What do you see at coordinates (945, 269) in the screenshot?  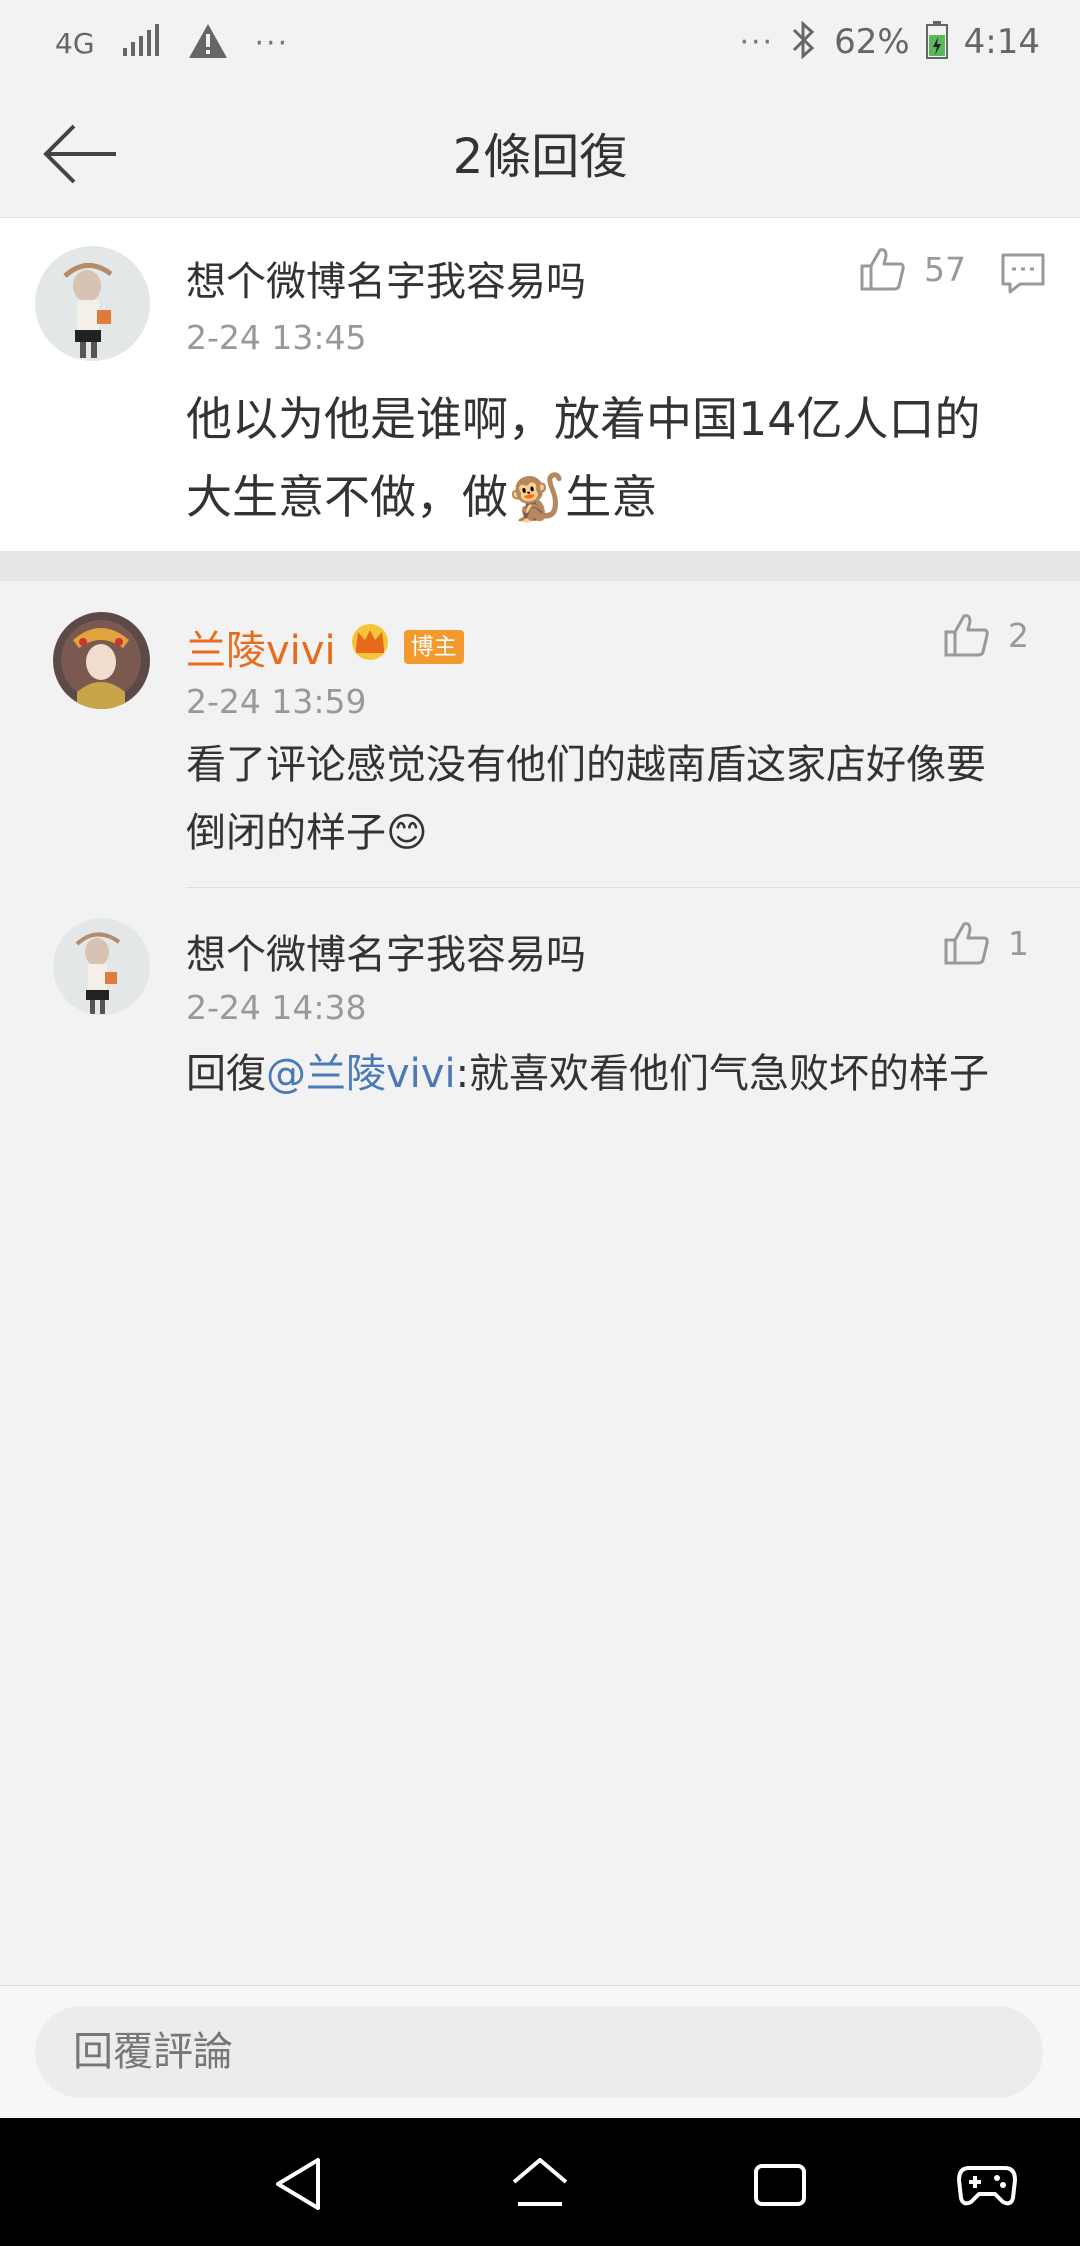 I see `like-count: 57` at bounding box center [945, 269].